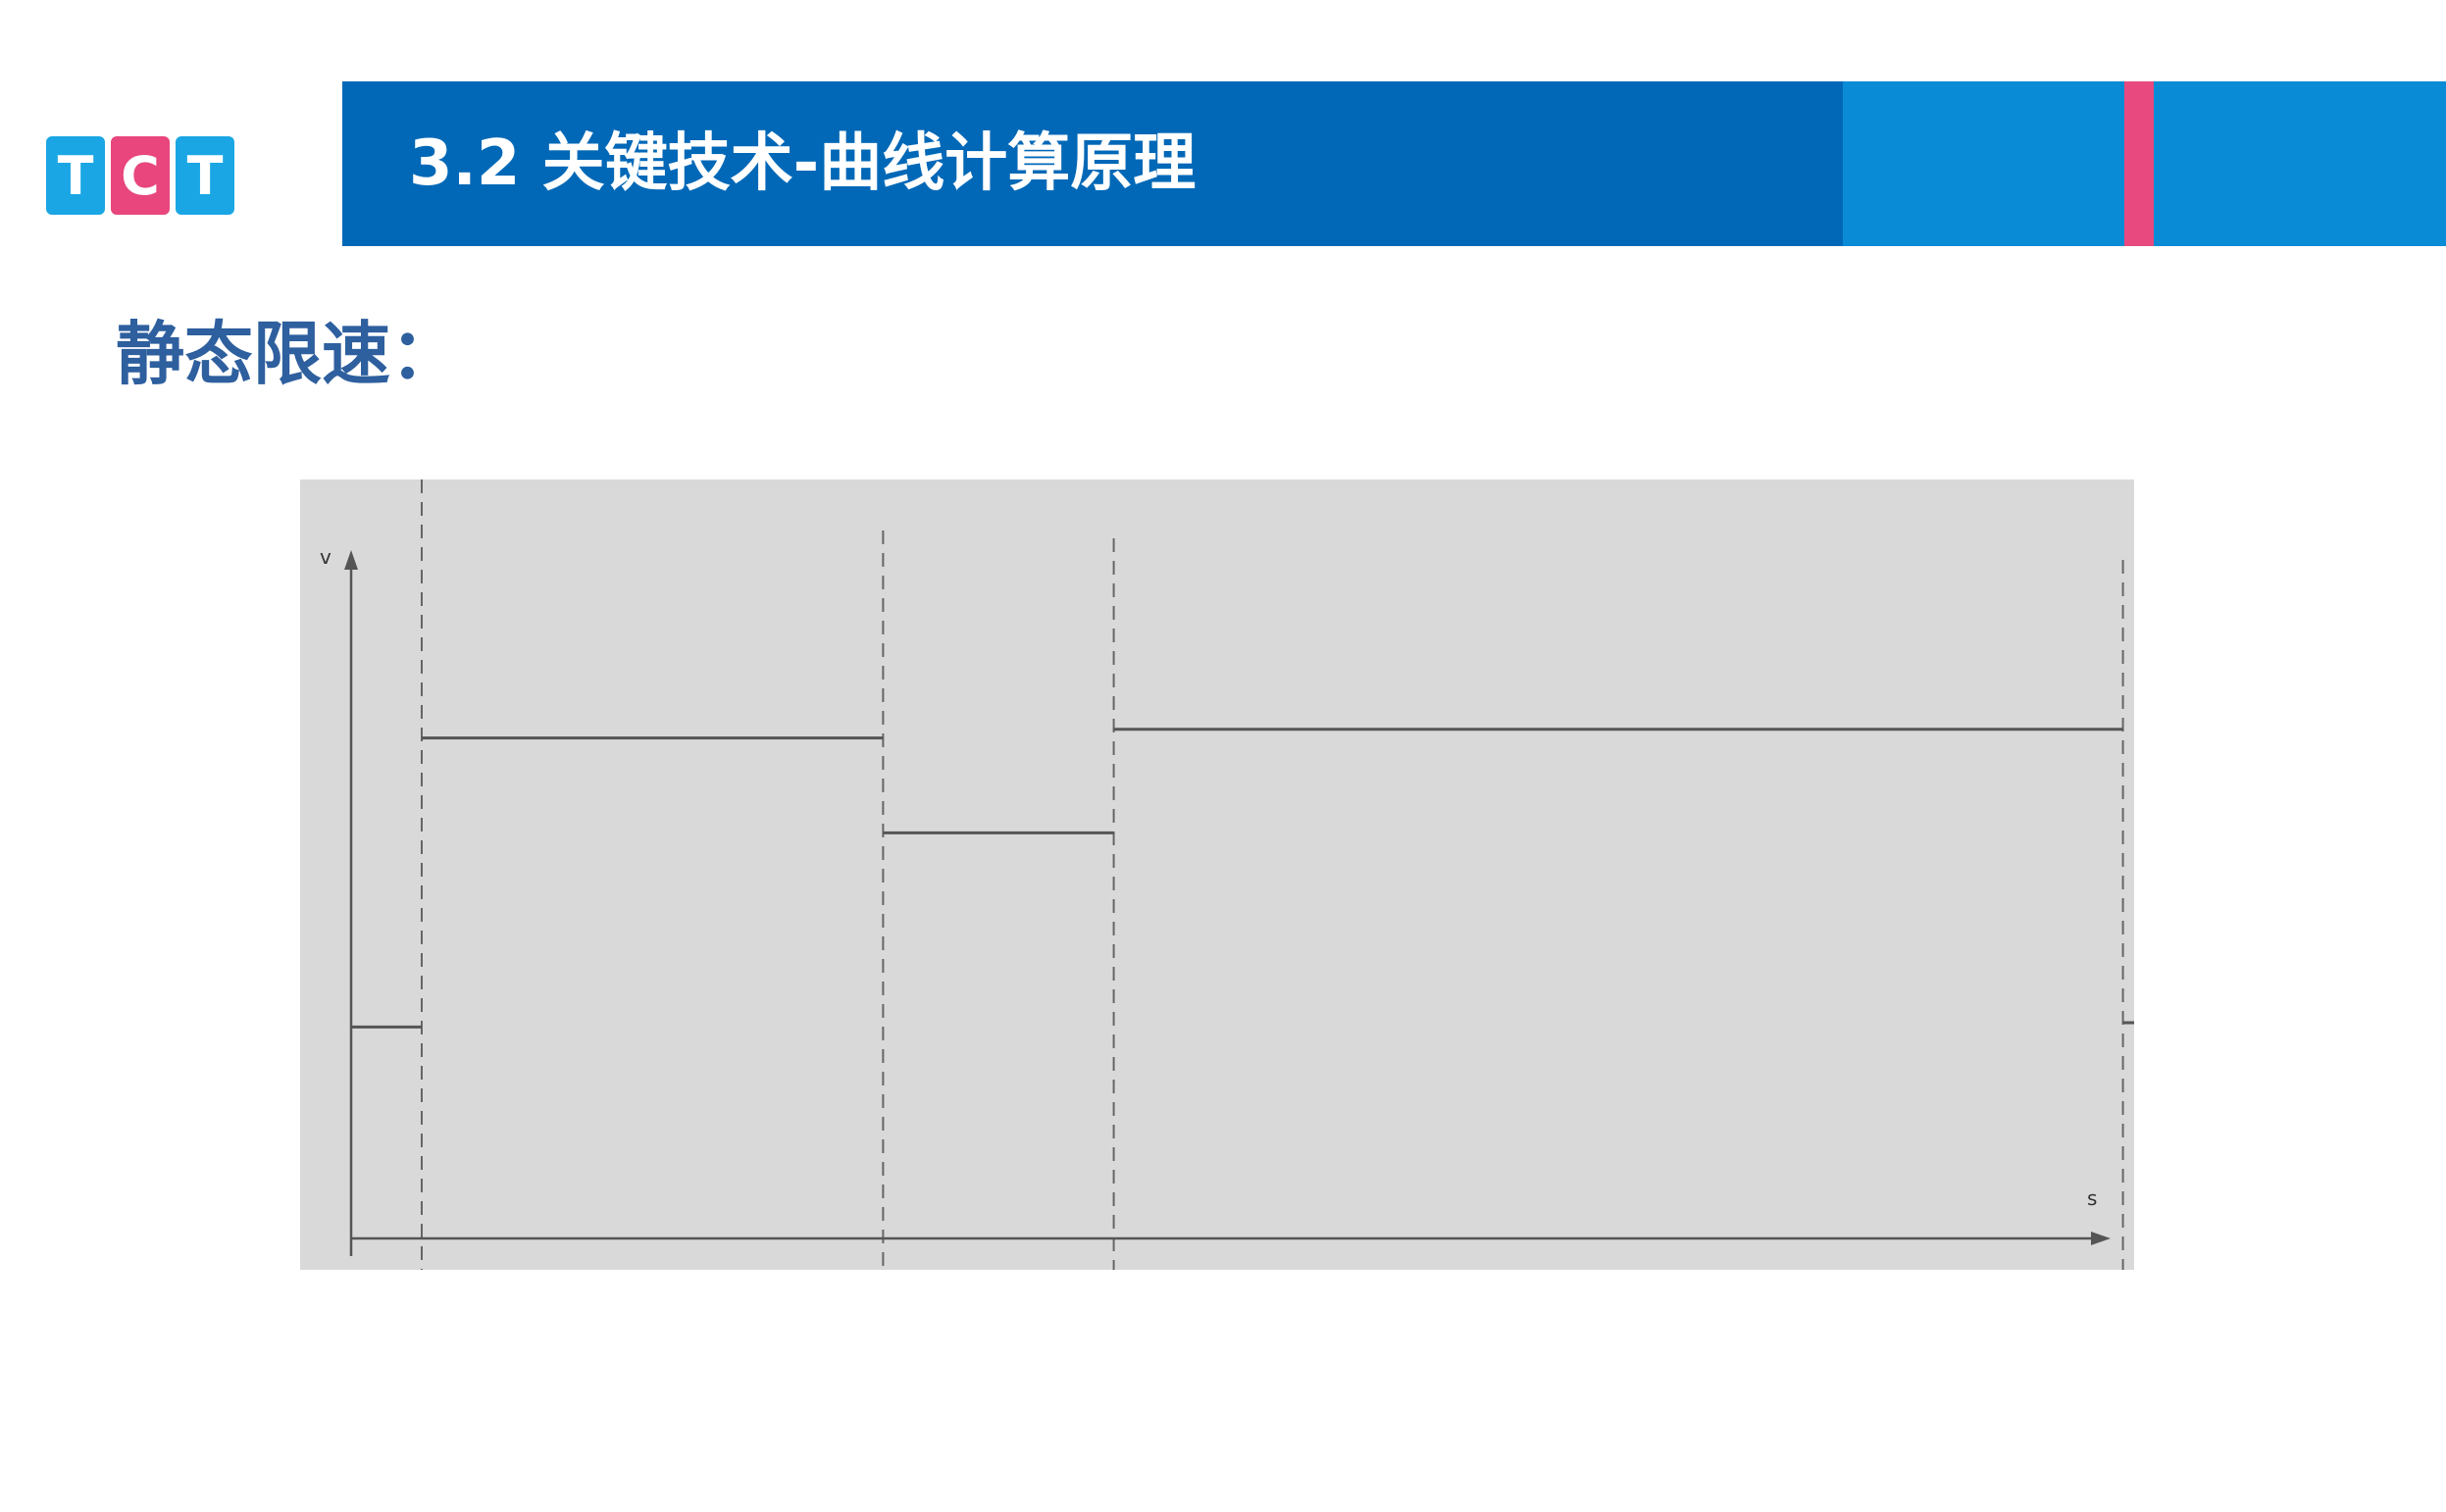 This screenshot has height=1512, width=2446. Describe the element at coordinates (1394, 163) in the screenshot. I see `header-bar: 3.2 关键技术-曲线计算原理` at that location.